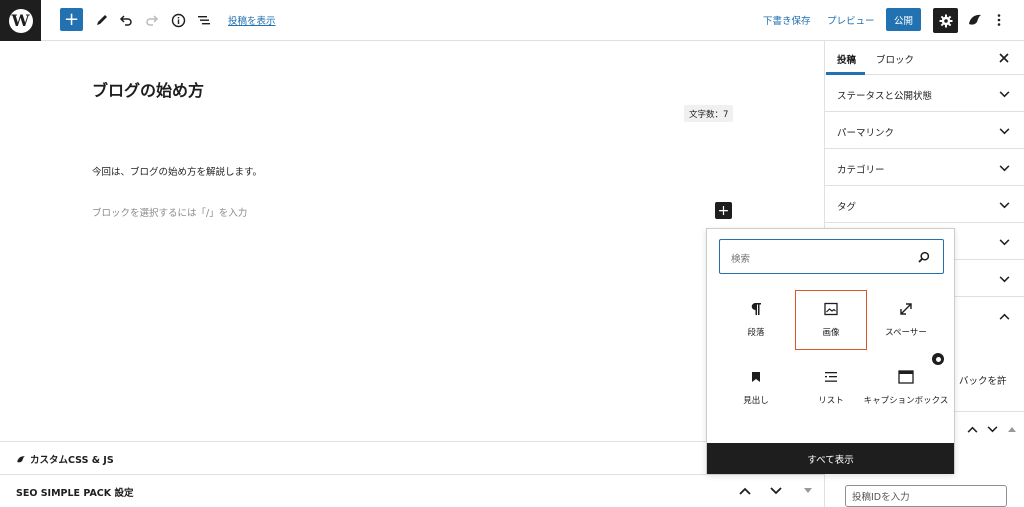  What do you see at coordinates (906, 333) in the screenshot?
I see `block-label: スペーサー` at bounding box center [906, 333].